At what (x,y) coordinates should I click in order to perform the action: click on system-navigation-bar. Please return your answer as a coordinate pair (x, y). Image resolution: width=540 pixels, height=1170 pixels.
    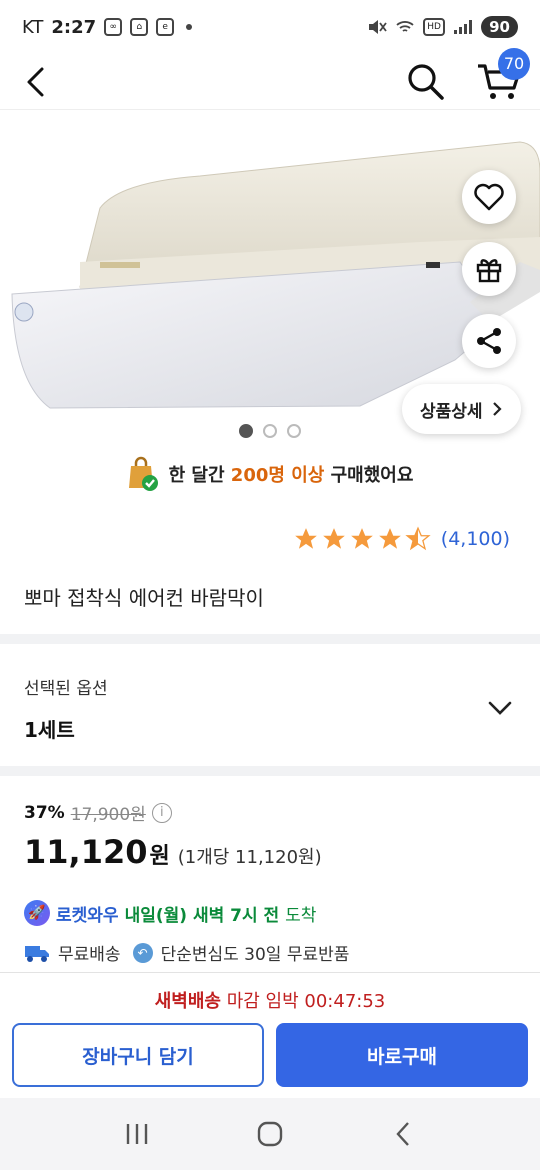
    Looking at the image, I should click on (270, 1134).